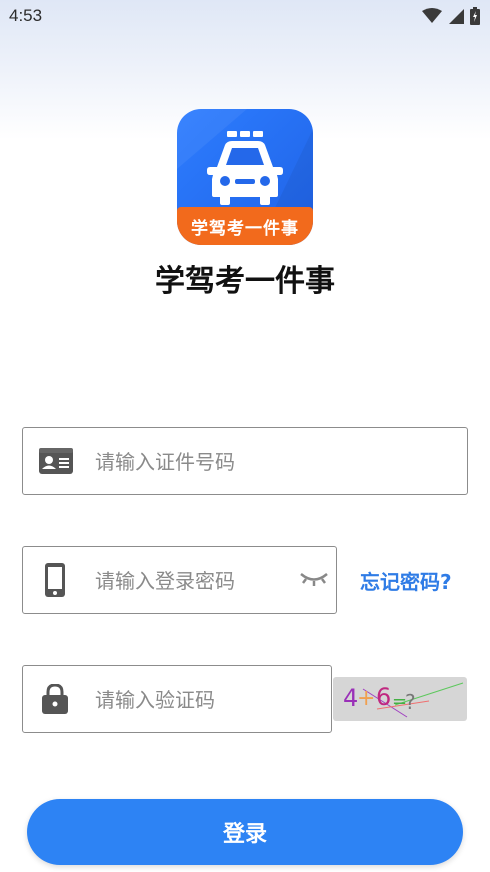 The height and width of the screenshot is (872, 490). Describe the element at coordinates (245, 832) in the screenshot. I see `login-button: 登录` at that location.